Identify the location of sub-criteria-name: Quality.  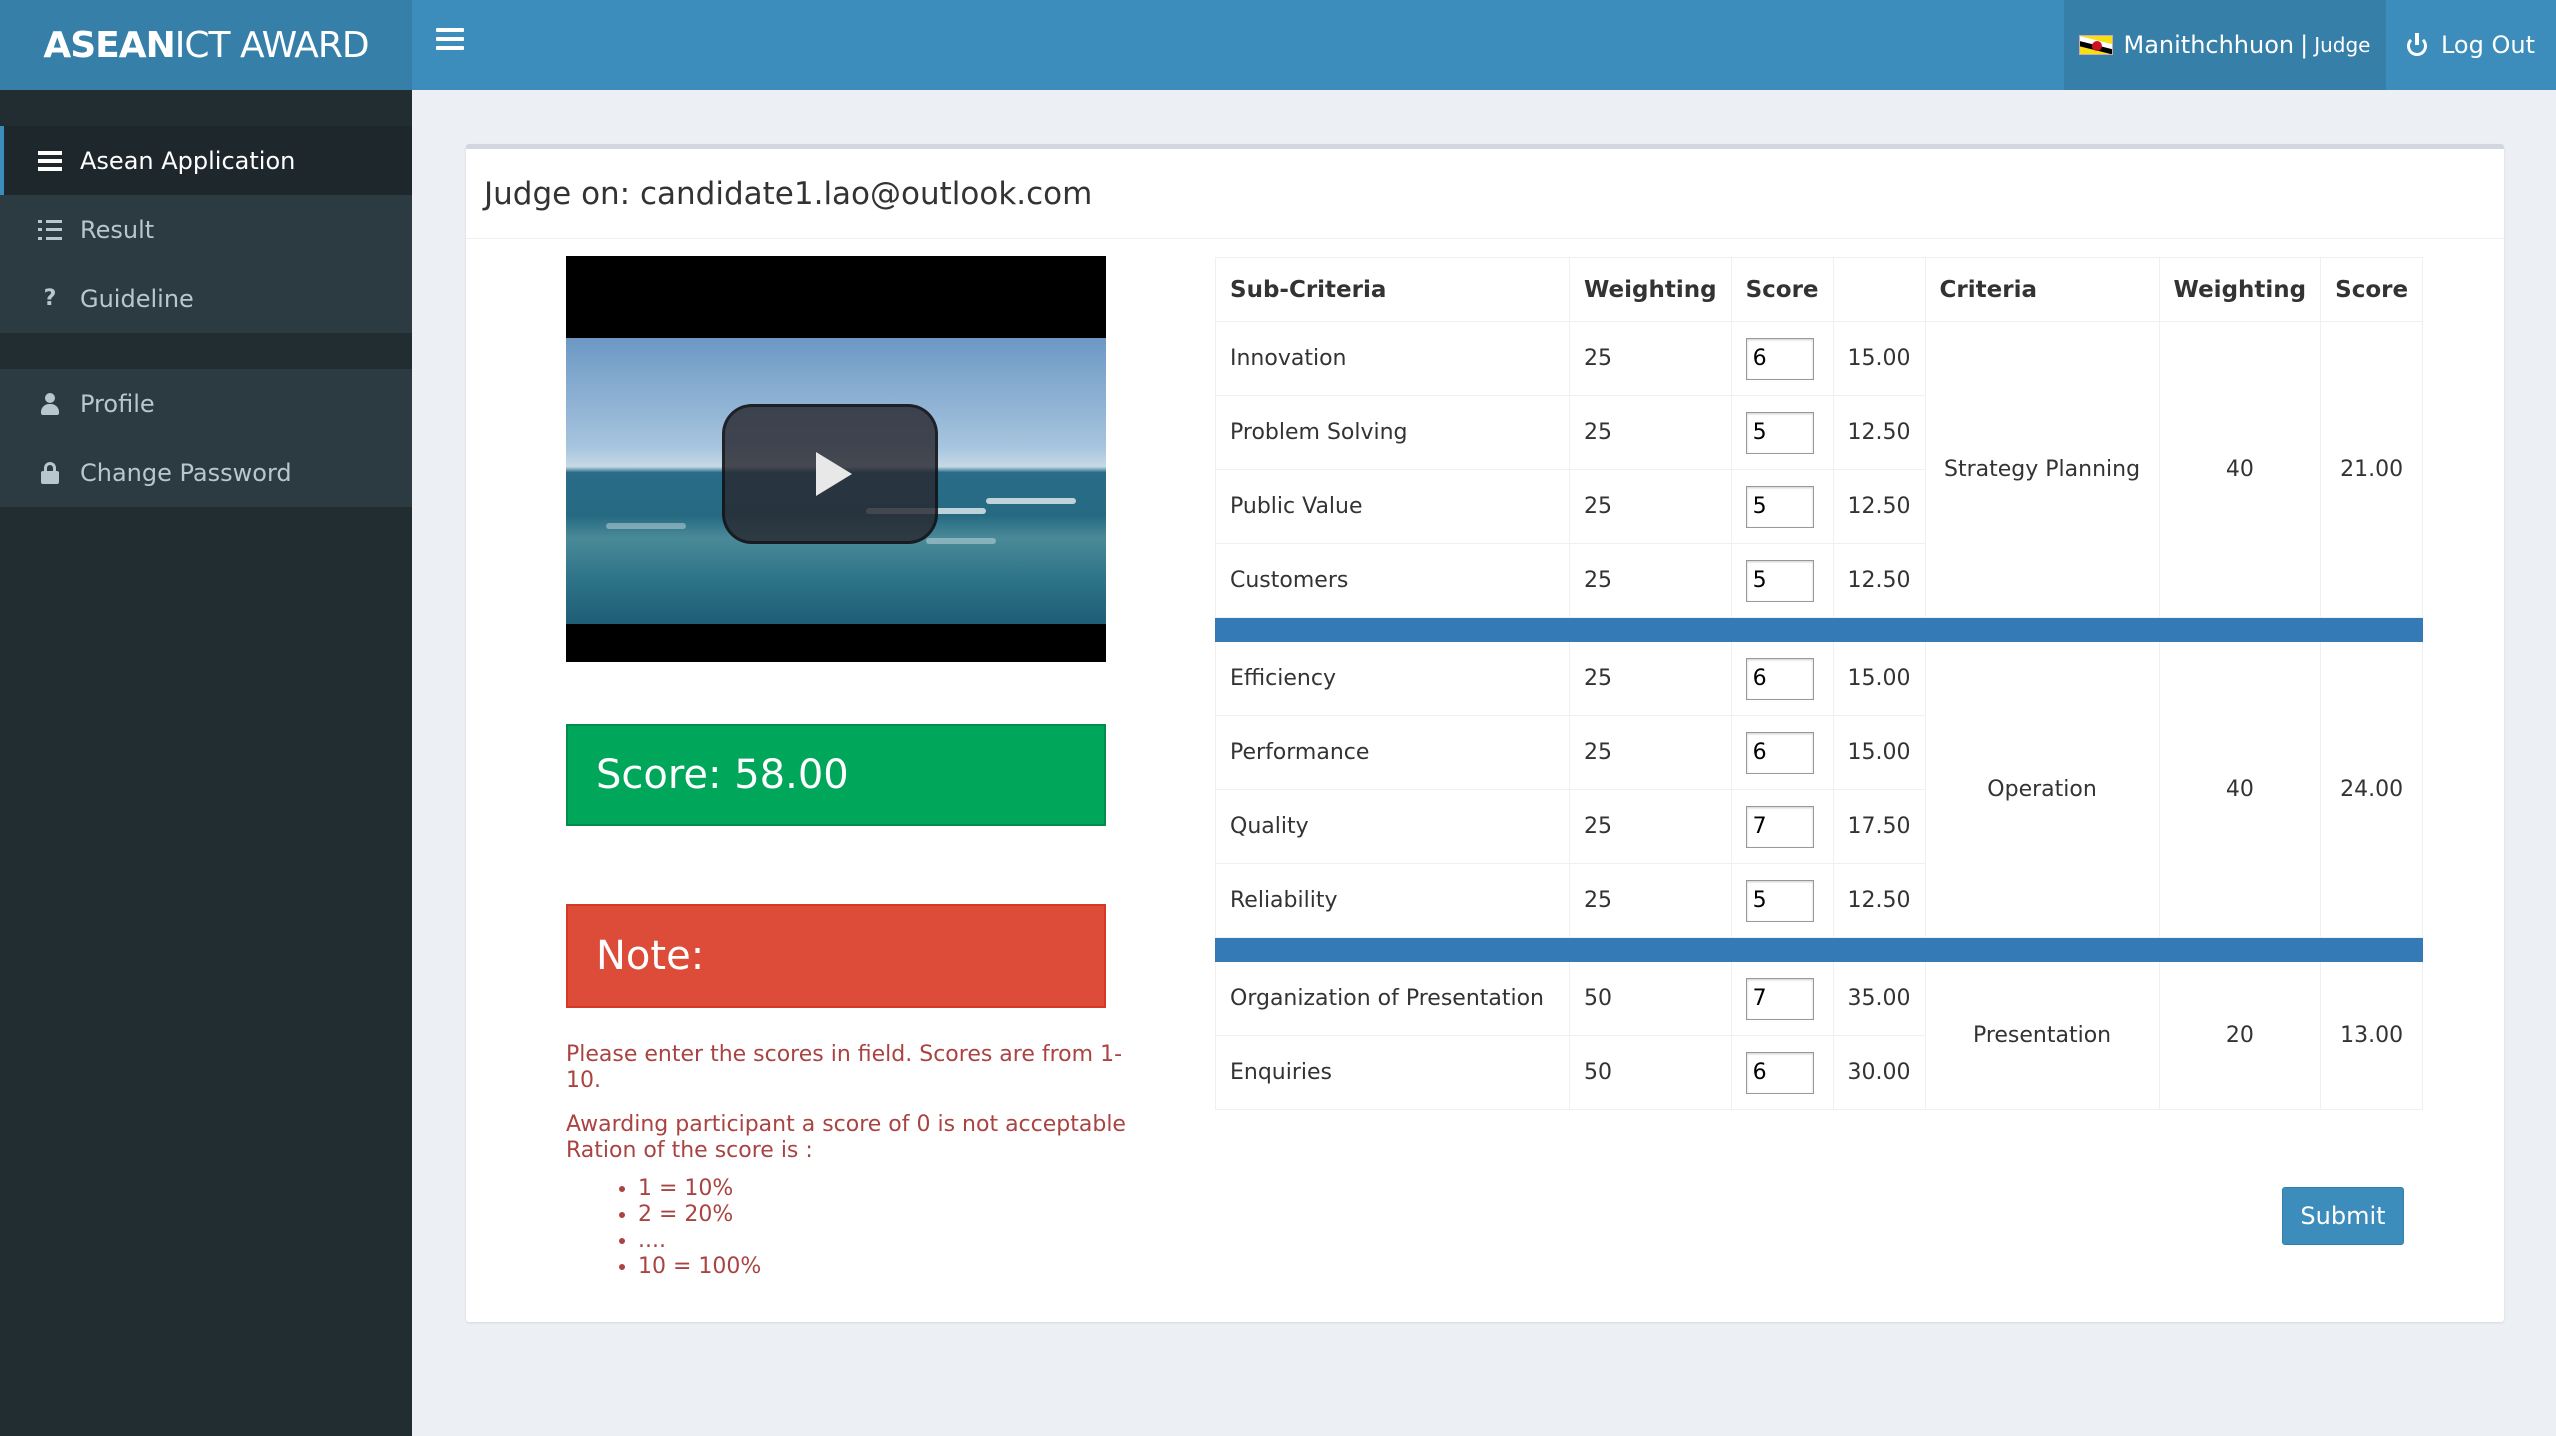
(1392, 826).